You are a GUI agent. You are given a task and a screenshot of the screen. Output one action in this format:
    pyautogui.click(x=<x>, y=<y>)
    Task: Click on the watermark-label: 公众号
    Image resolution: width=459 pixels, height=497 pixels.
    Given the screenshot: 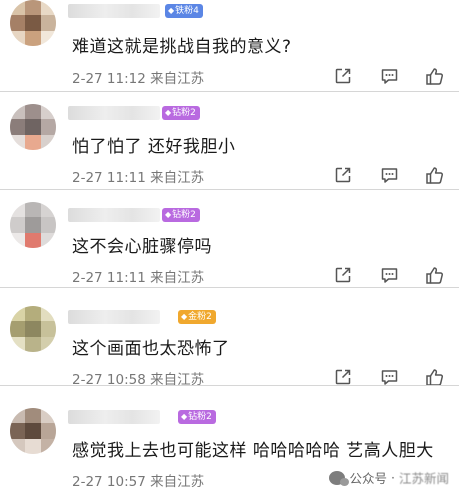 What is the action you would take?
    pyautogui.click(x=368, y=478)
    